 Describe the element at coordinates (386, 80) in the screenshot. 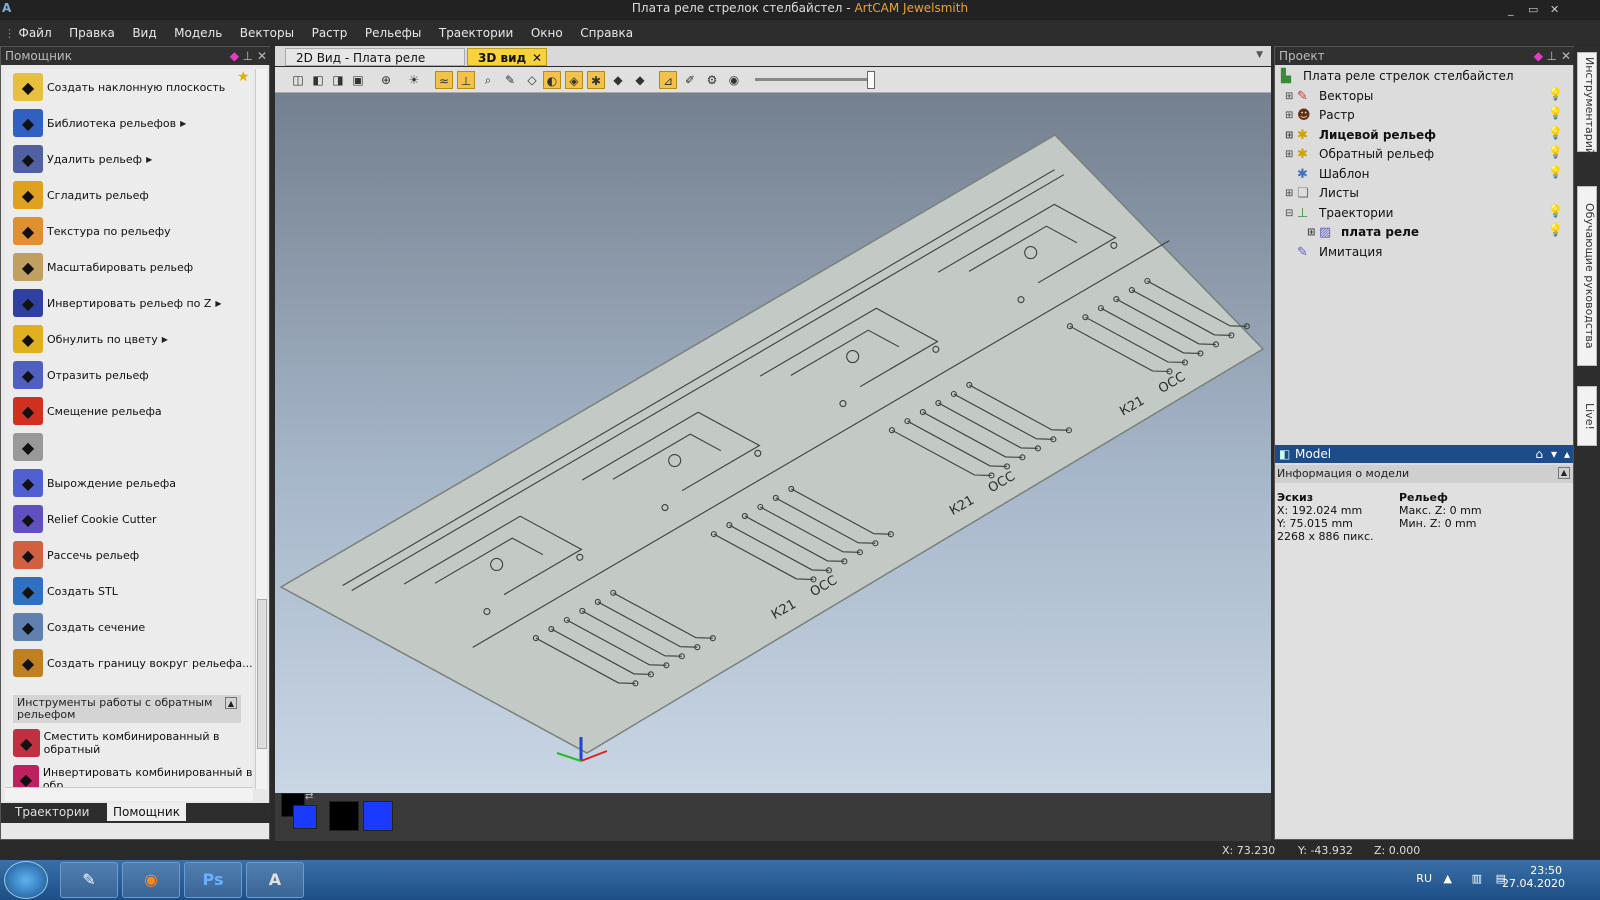

I see `zoom-icon: ⊕` at that location.